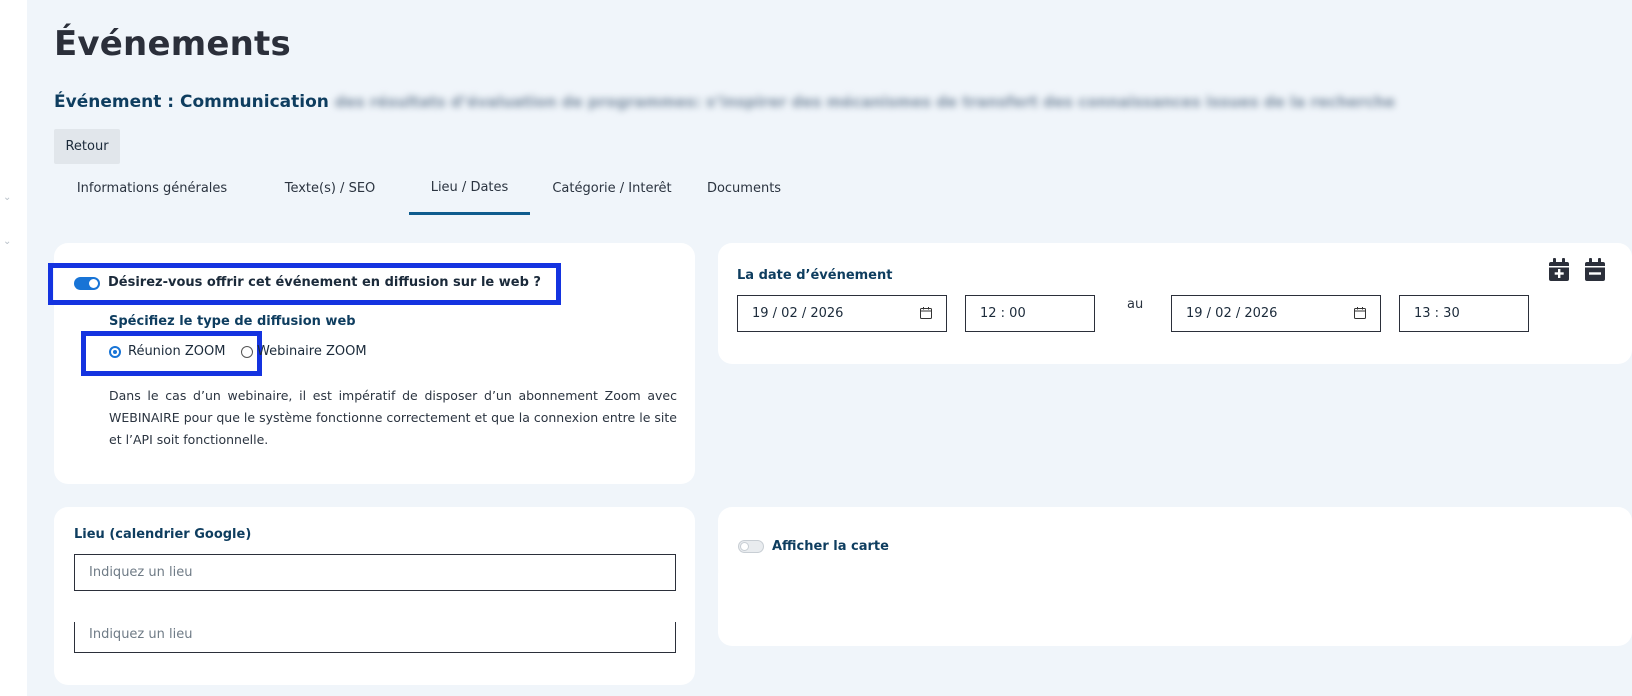  What do you see at coordinates (1276, 313) in the screenshot?
I see `end-date-input: 19 / 02 / 2026` at bounding box center [1276, 313].